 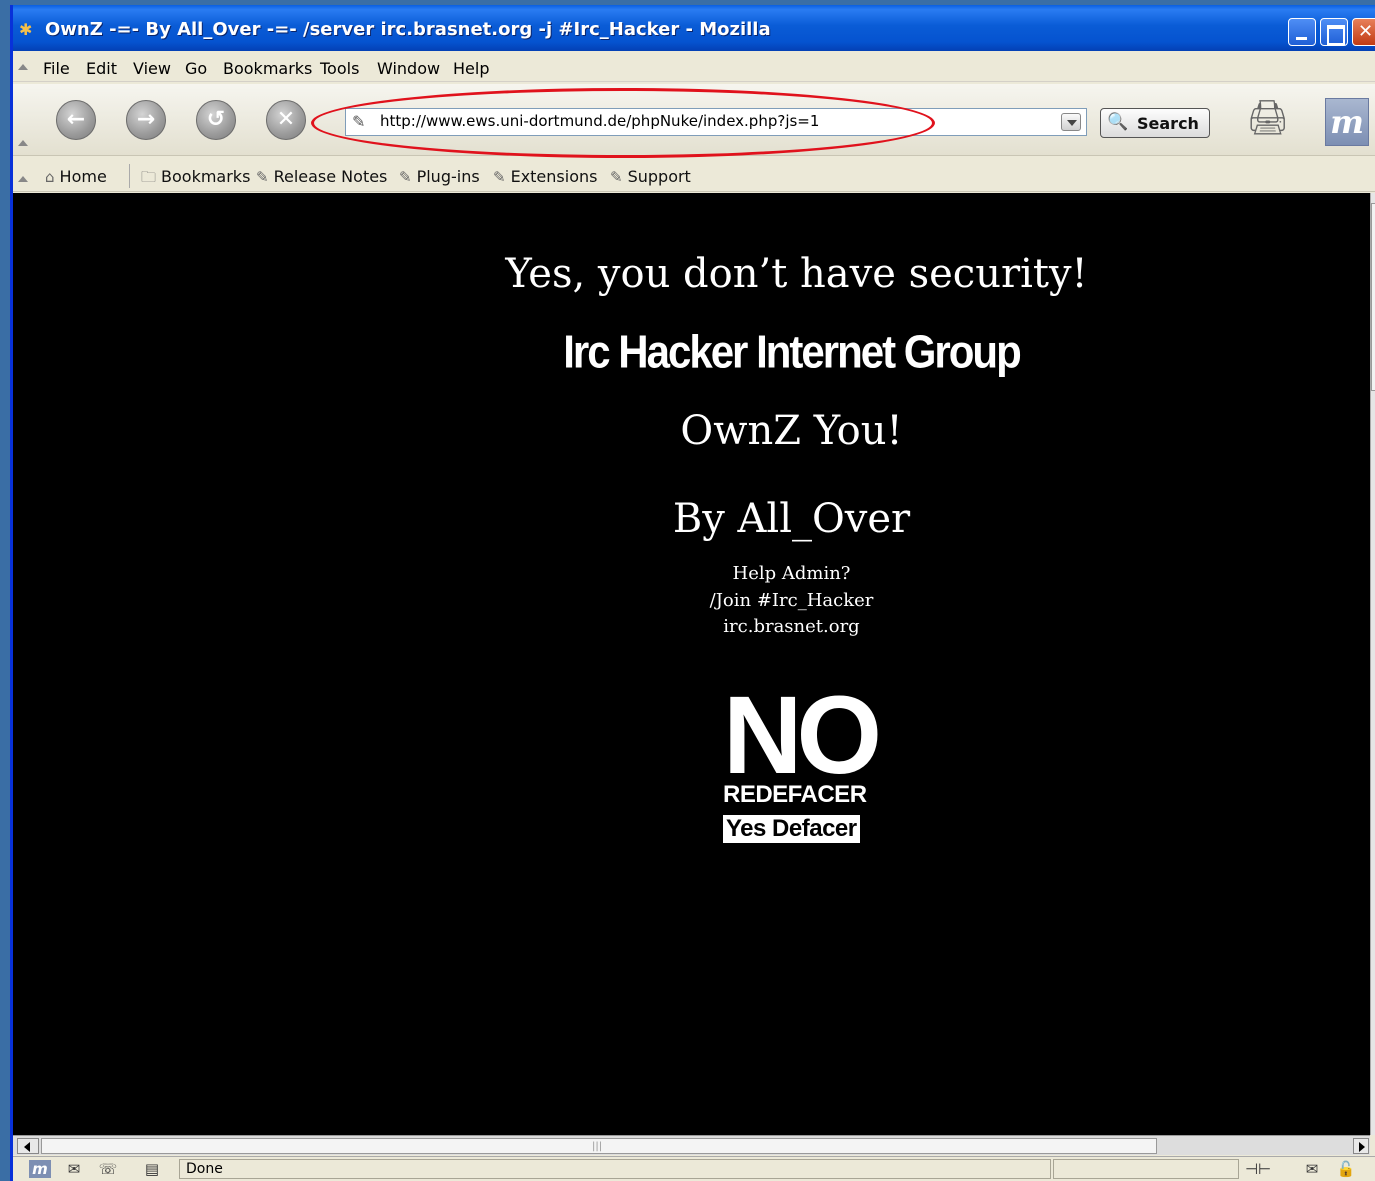 I want to click on ownz-text: OwnZ You!, so click(x=791, y=431).